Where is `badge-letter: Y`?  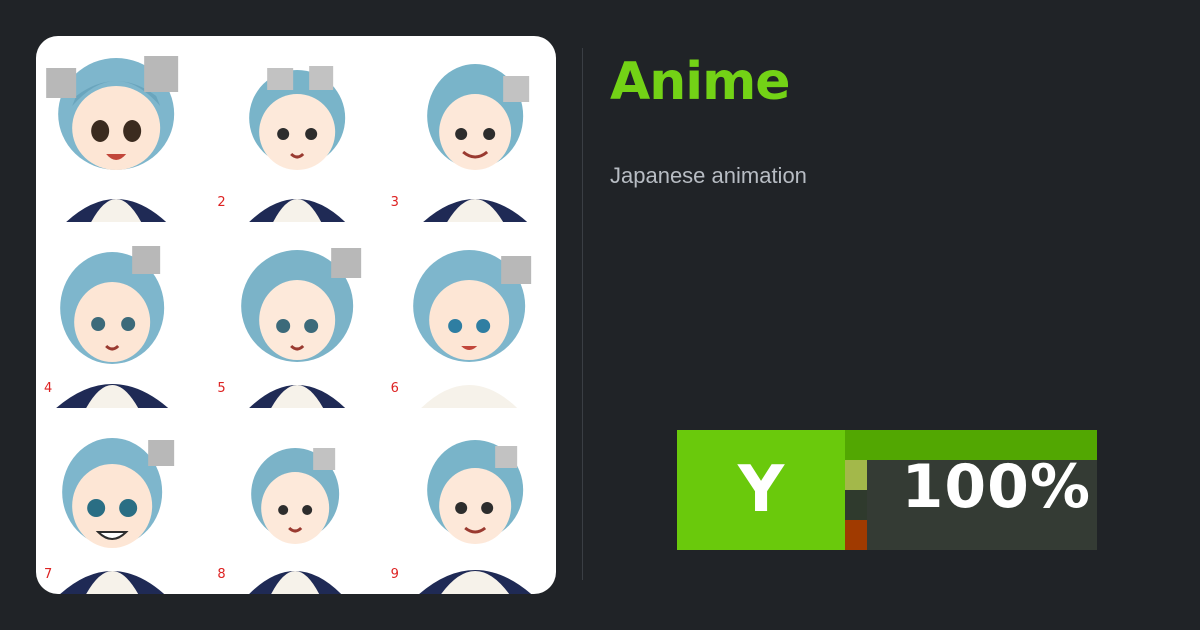 badge-letter: Y is located at coordinates (761, 490).